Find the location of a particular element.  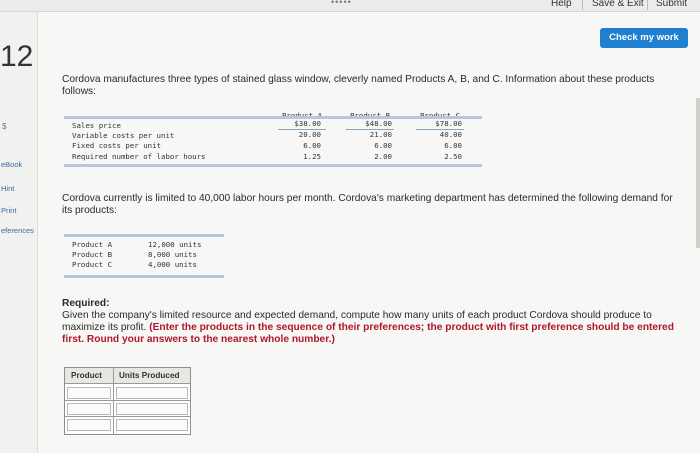

question-number: 12 is located at coordinates (17, 56).